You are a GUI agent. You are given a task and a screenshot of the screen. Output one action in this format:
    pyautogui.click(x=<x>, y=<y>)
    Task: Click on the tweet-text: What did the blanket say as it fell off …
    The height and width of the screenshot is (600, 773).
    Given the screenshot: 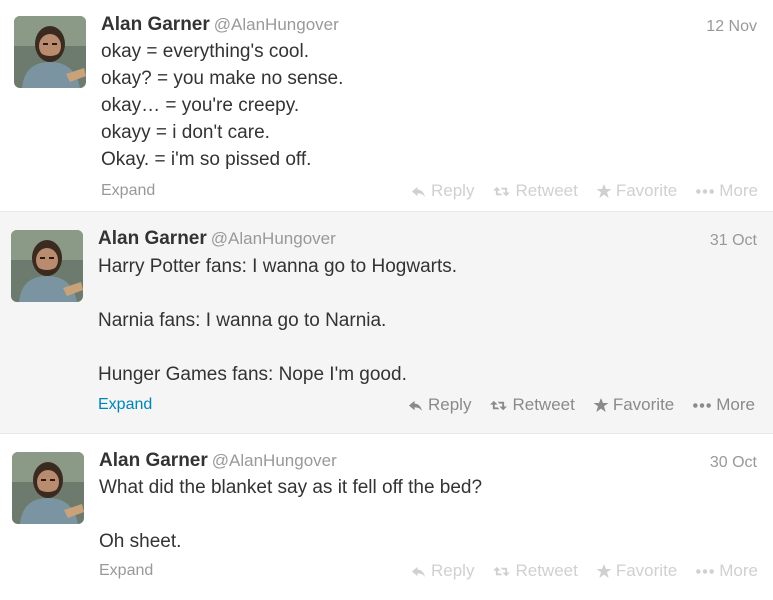 What is the action you would take?
    pyautogui.click(x=291, y=514)
    